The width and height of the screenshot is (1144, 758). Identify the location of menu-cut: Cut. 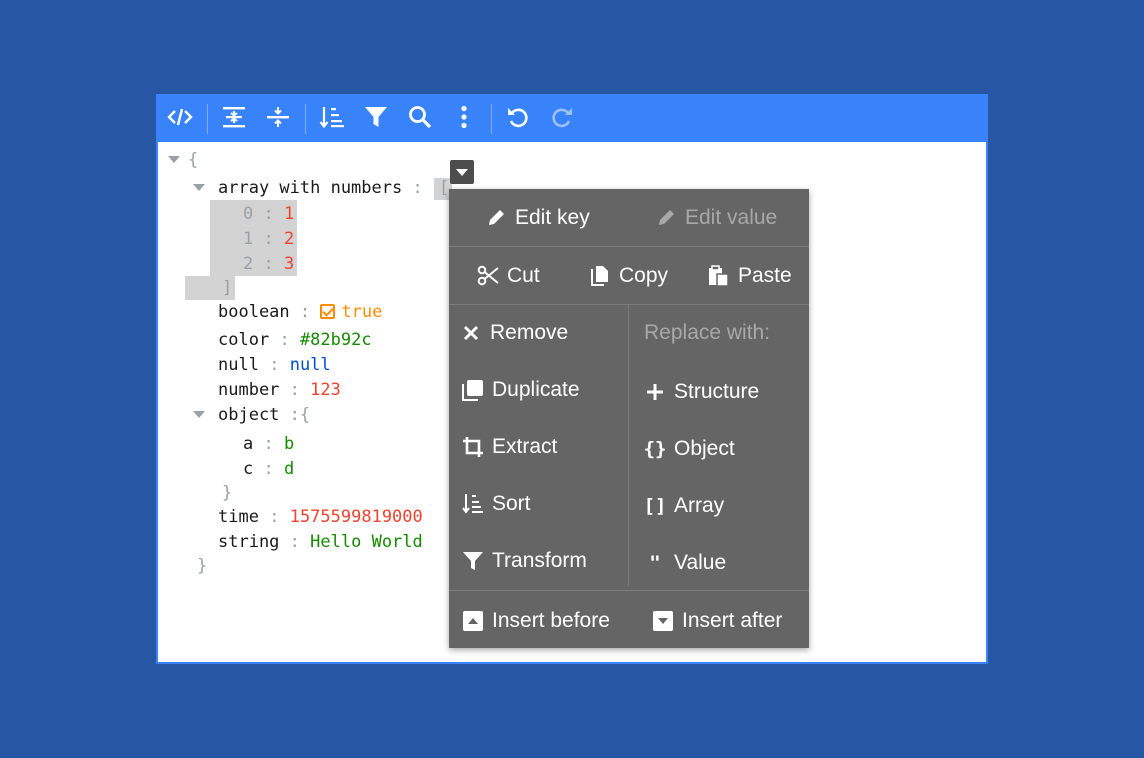
(508, 276).